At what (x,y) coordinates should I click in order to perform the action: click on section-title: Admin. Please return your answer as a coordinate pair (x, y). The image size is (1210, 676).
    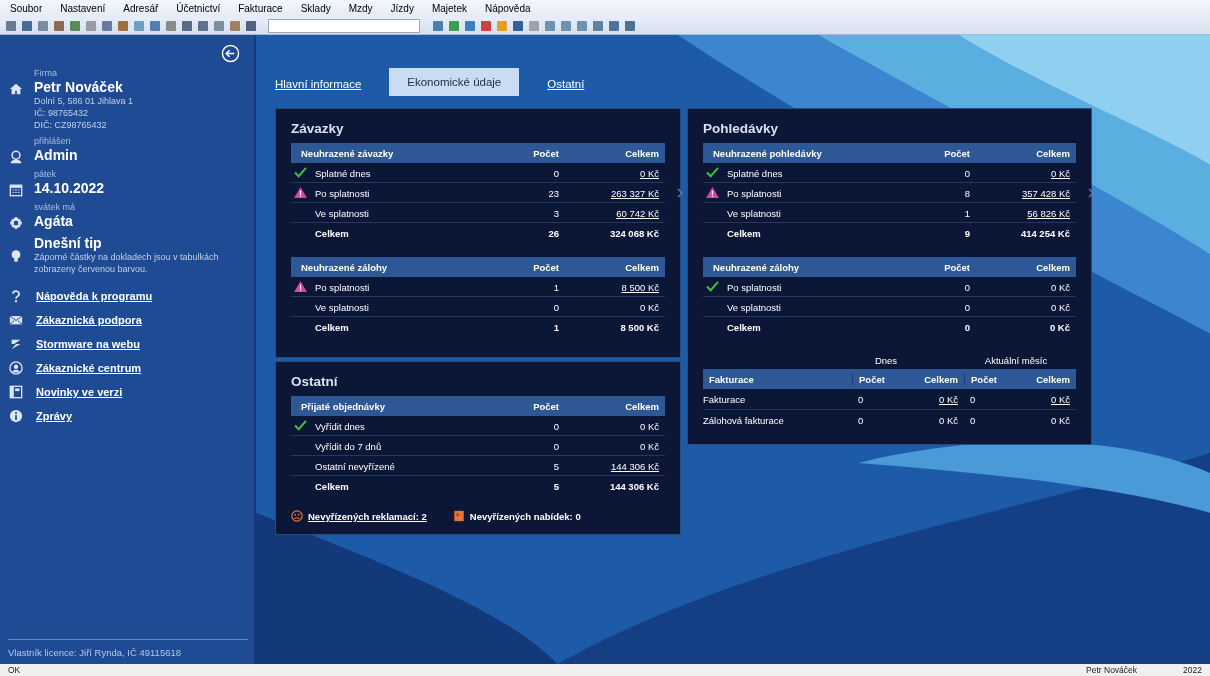
    Looking at the image, I should click on (56, 155).